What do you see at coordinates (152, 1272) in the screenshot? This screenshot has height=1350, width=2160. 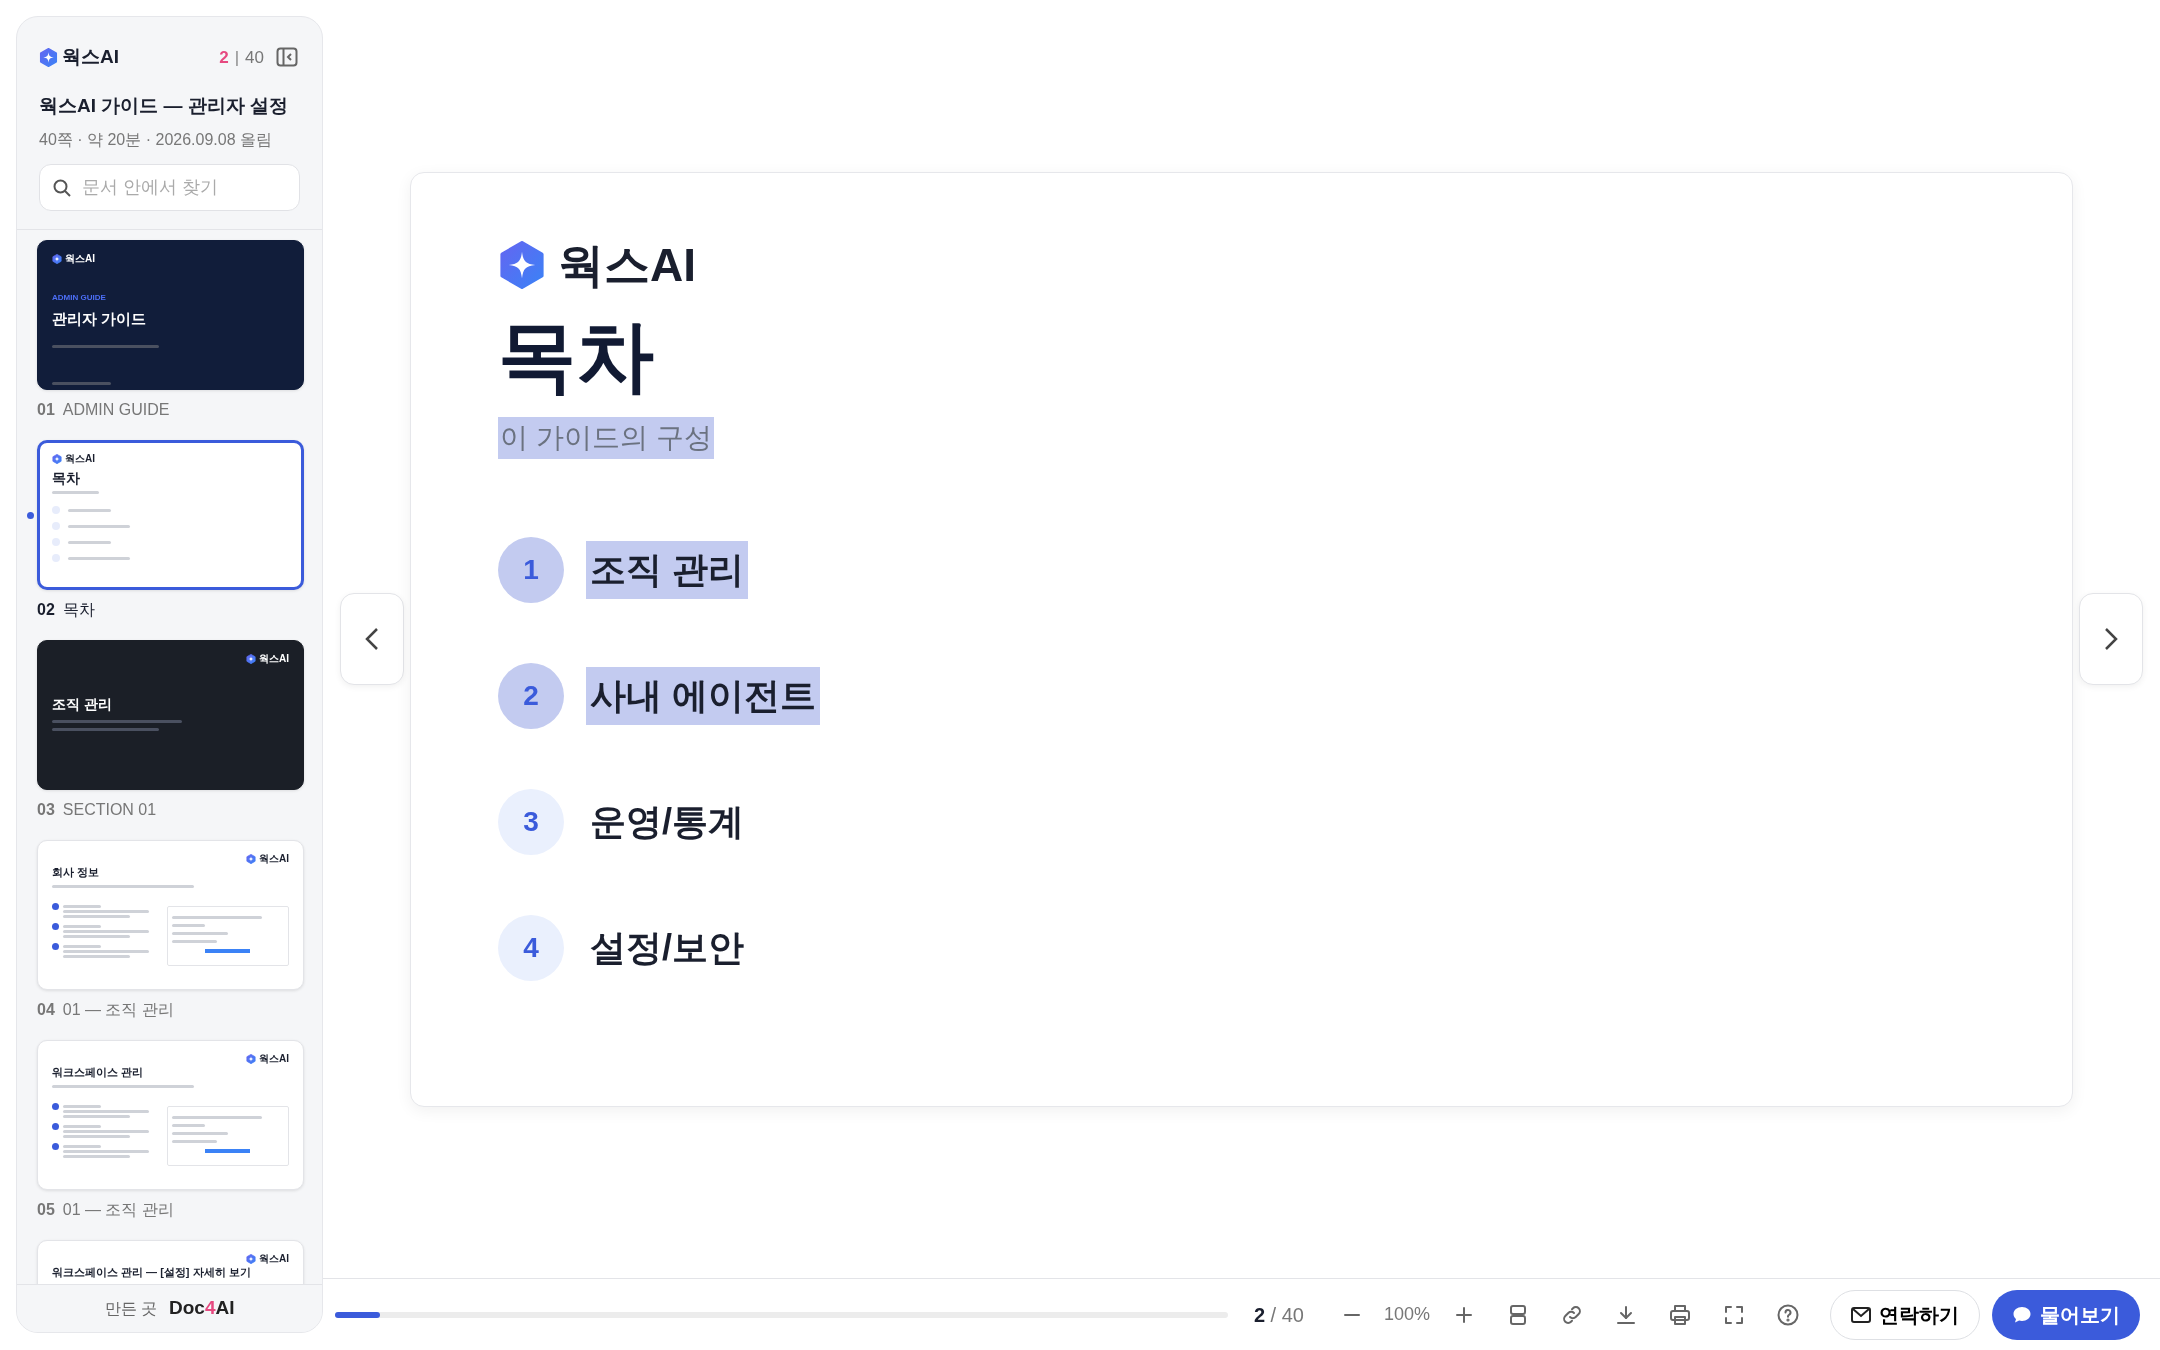 I see `thumbnail-title: 워크스페이스 관리 — [설정] 자세히 보기` at bounding box center [152, 1272].